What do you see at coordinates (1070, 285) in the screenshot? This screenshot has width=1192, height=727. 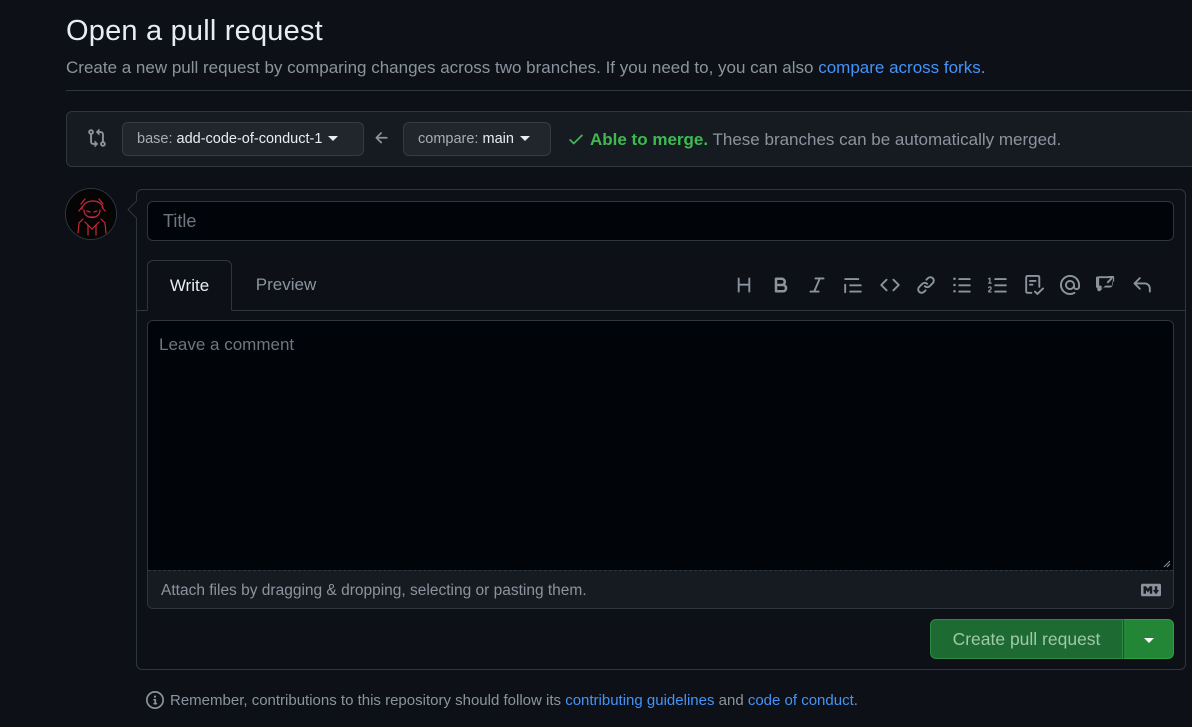 I see `mention-icon` at bounding box center [1070, 285].